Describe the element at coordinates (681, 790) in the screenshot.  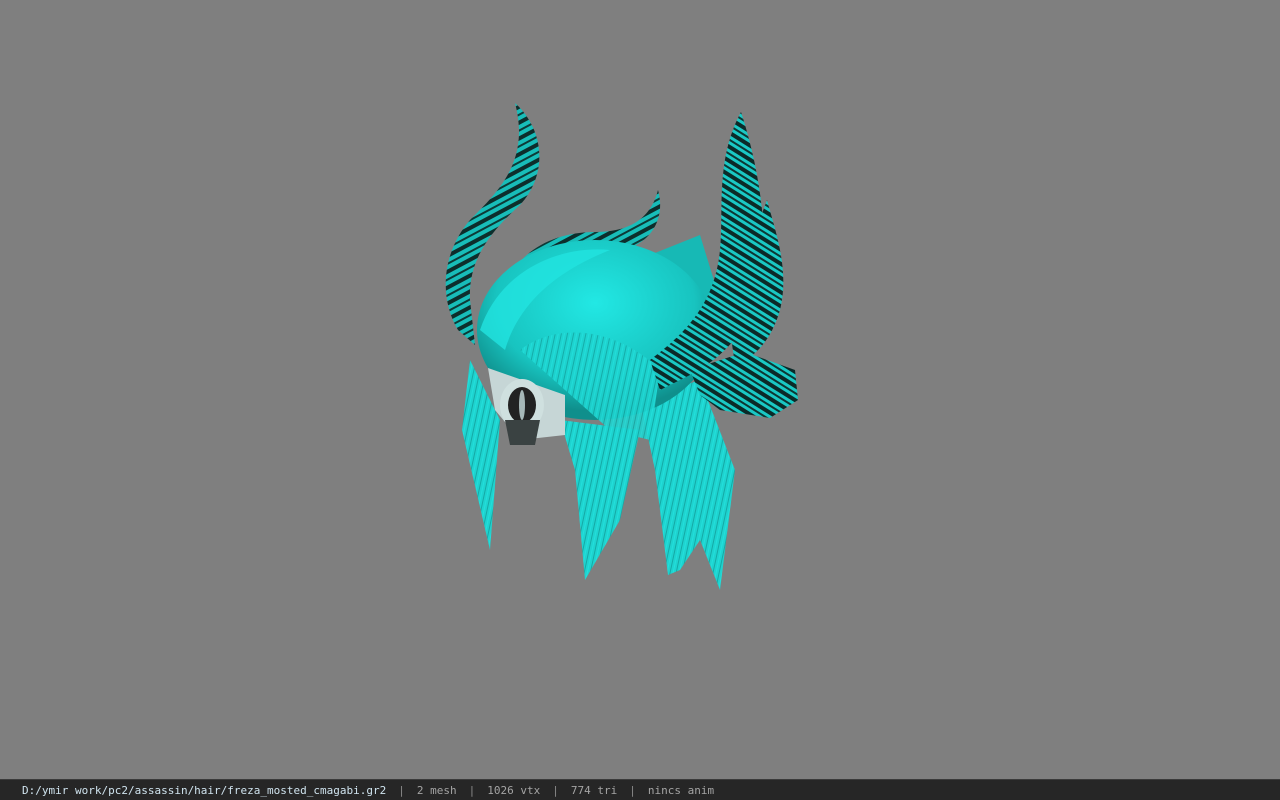
I see `animation-status-label: nincs anim` at that location.